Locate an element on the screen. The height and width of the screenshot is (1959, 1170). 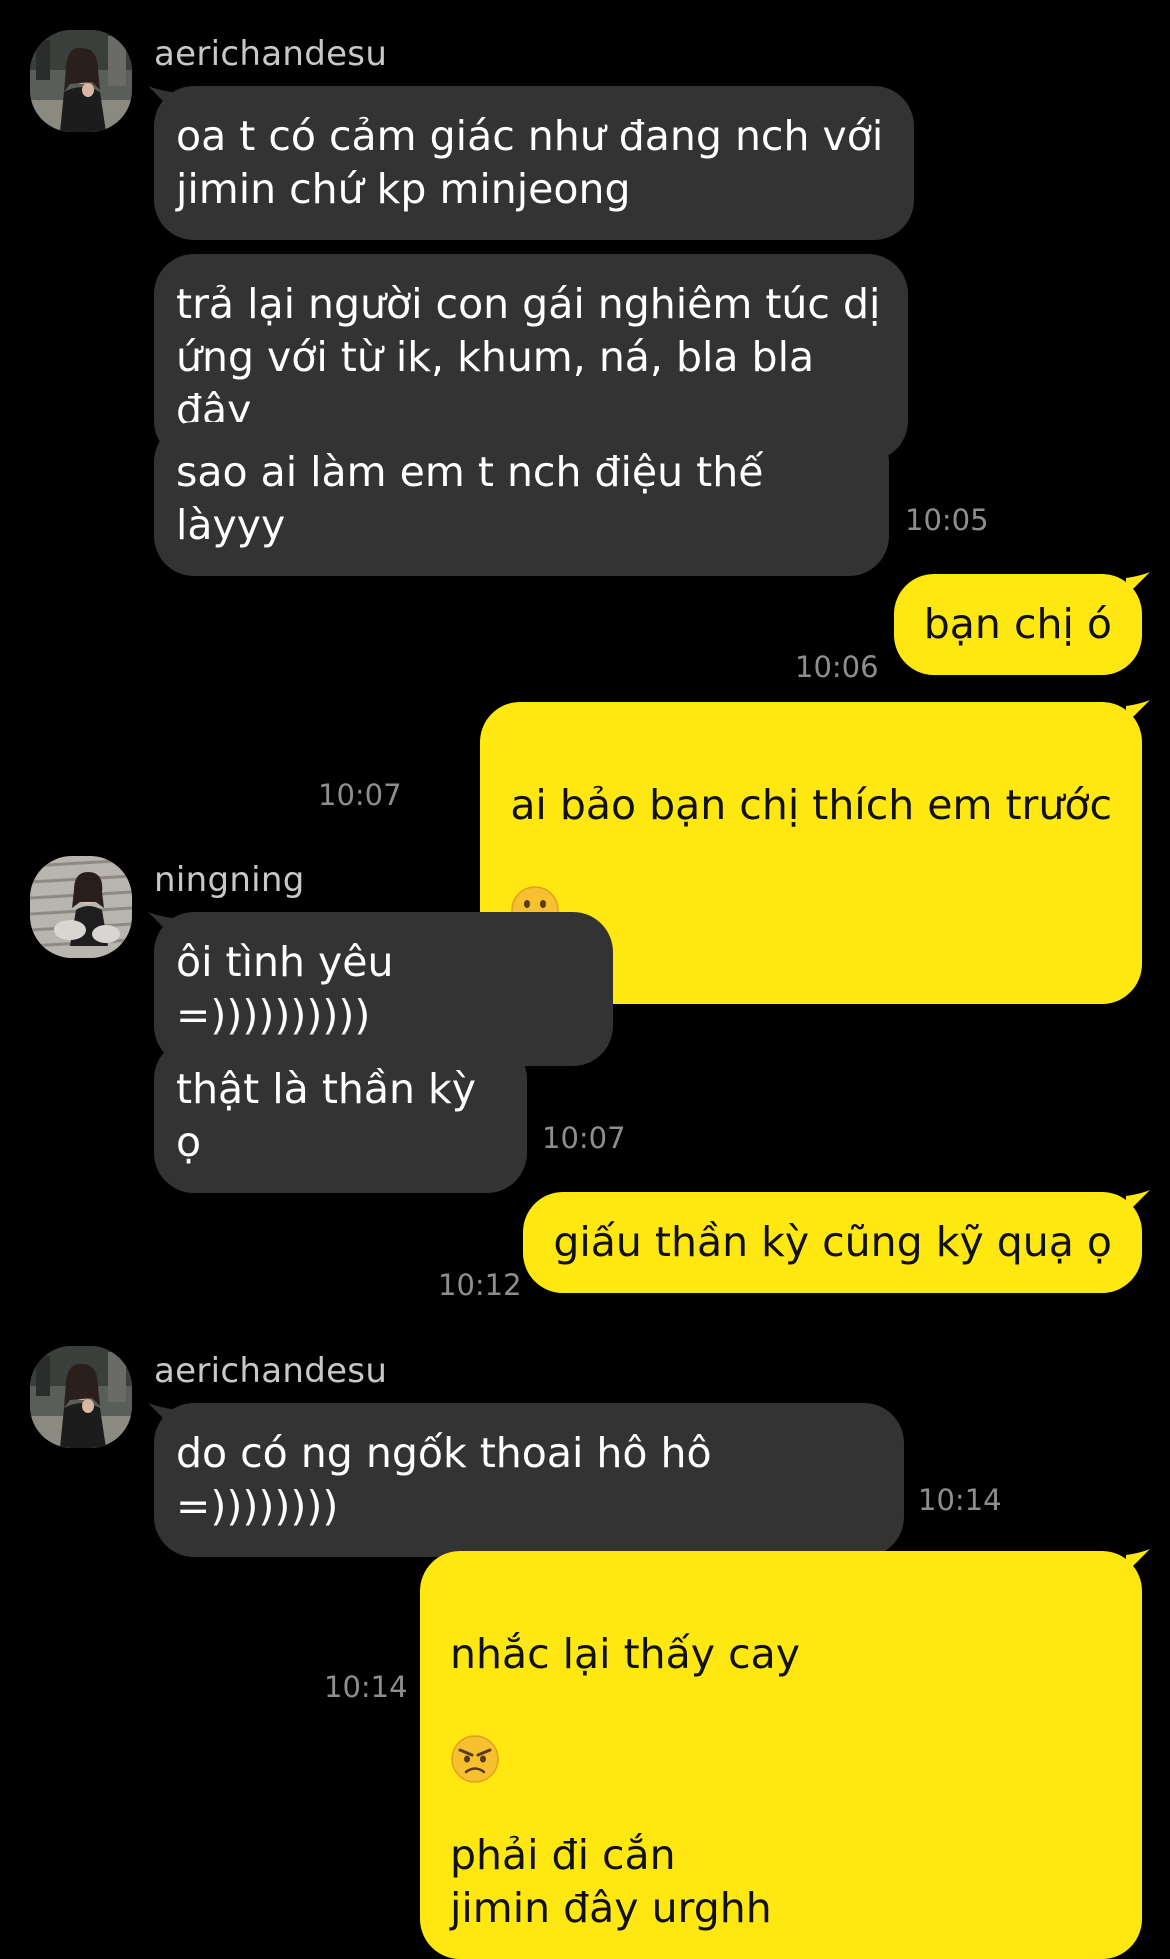
message-text: nhắc lại thấy cay is located at coordinates (625, 1654).